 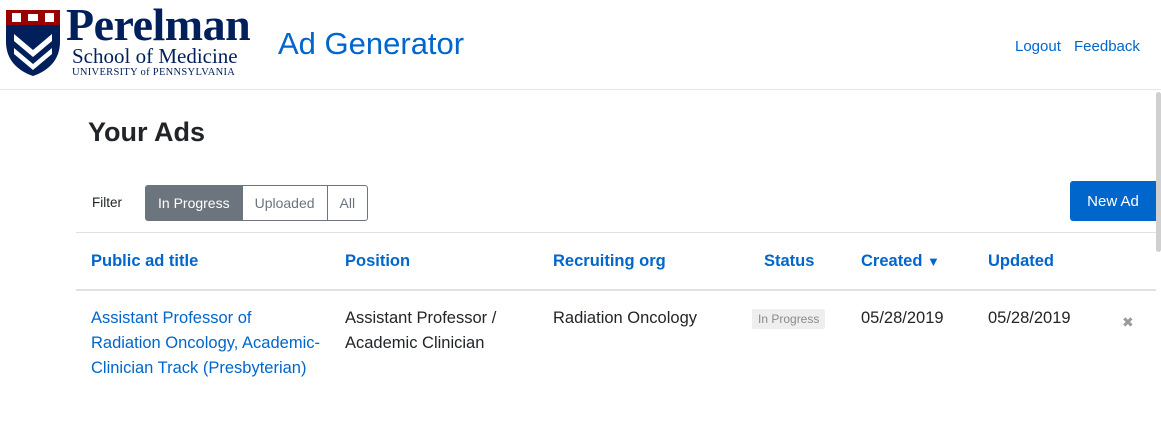 I want to click on sort-descending-icon: ▼, so click(x=933, y=261).